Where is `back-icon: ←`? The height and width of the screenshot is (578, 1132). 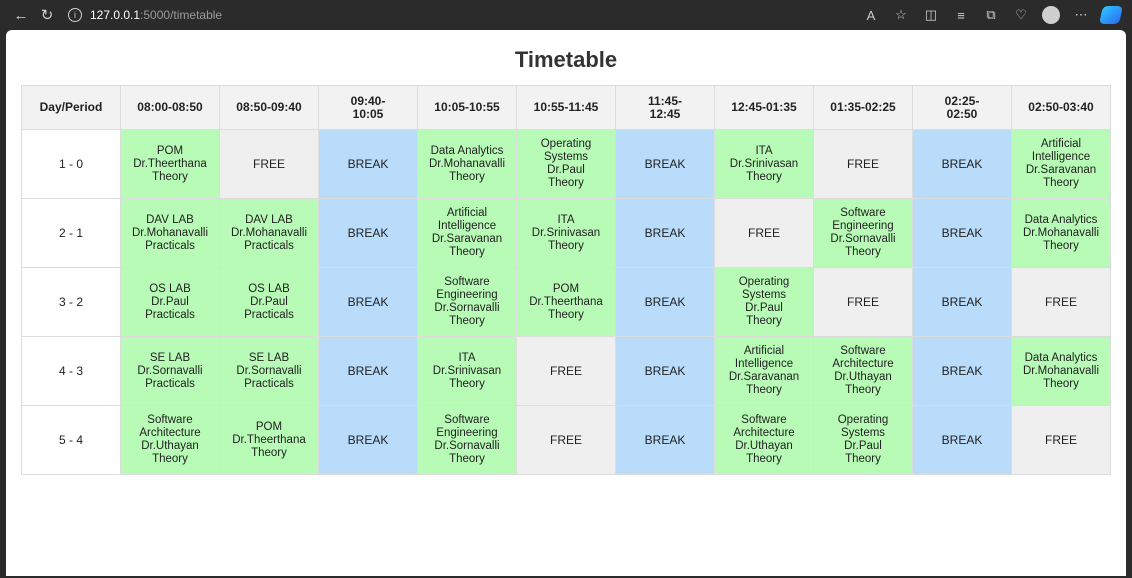
back-icon: ← is located at coordinates (21, 15).